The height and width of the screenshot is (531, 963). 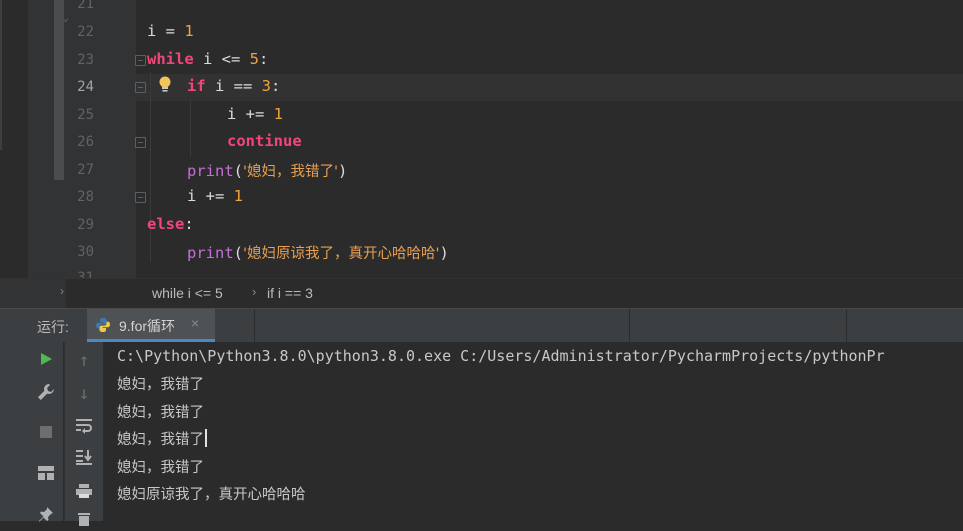 I want to click on layout-icon, so click(x=46, y=473).